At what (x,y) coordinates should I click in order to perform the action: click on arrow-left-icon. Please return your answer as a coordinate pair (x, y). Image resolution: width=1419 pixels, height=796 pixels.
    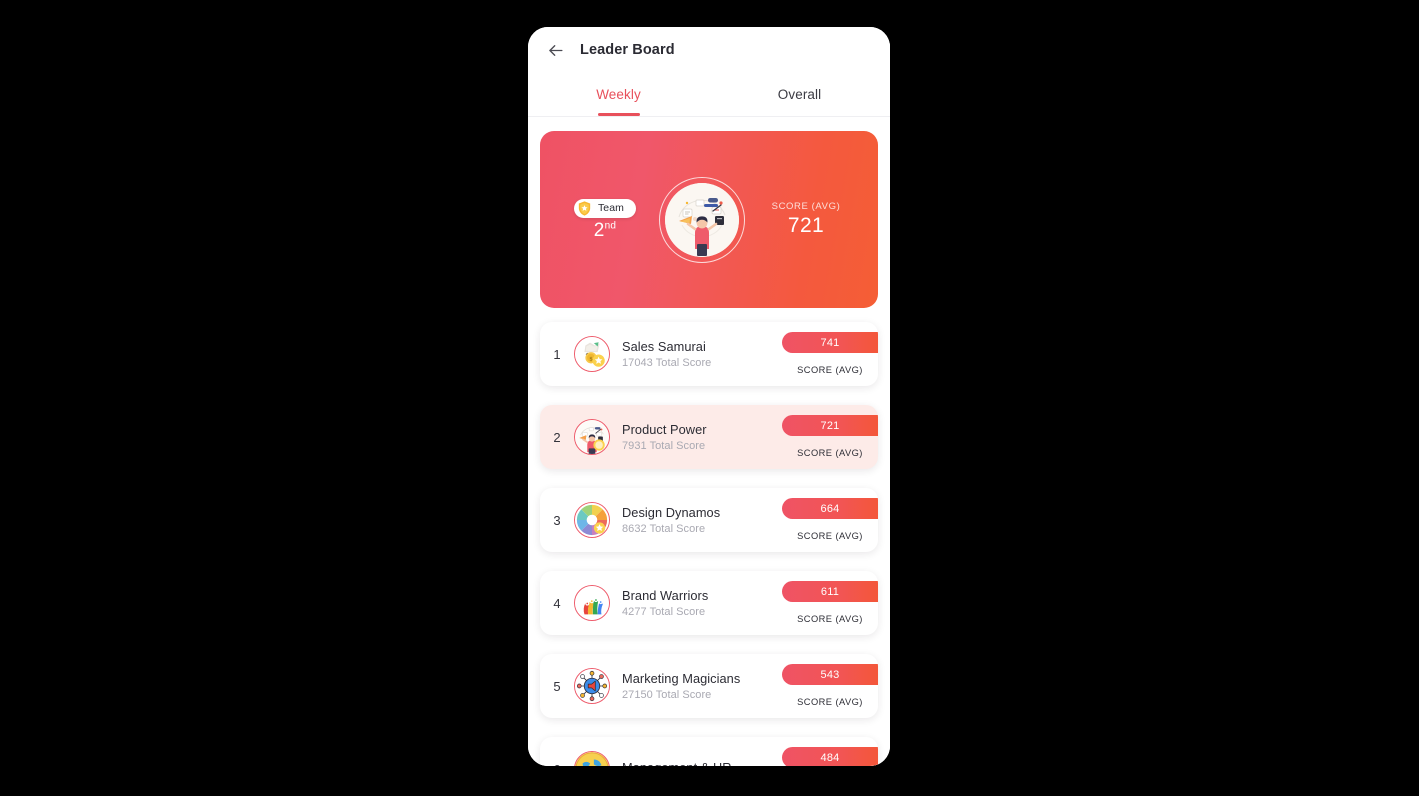
    Looking at the image, I should click on (555, 50).